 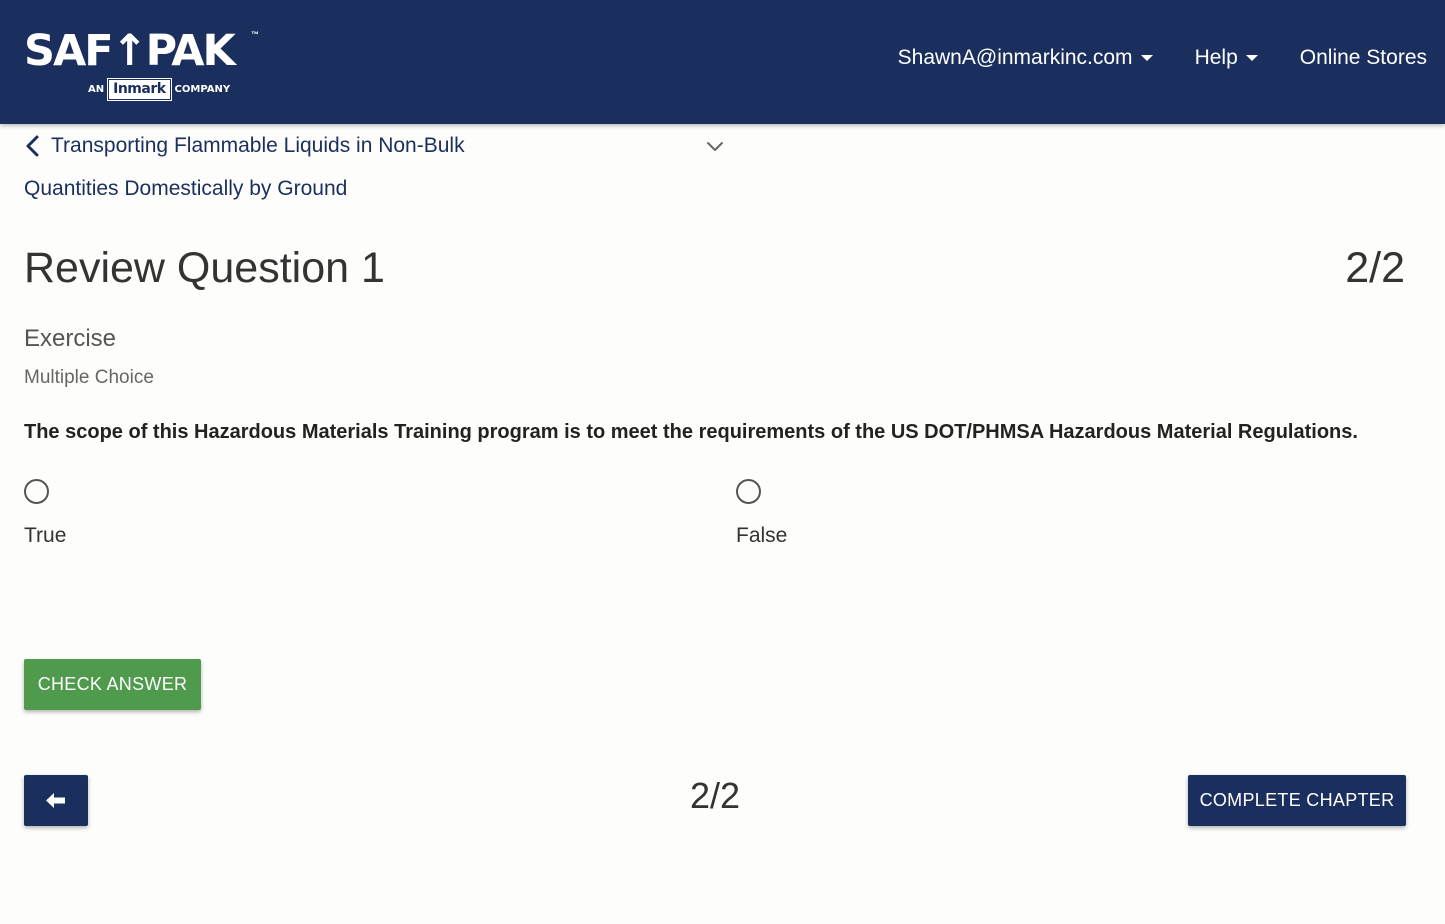 I want to click on account-menu: ShawnA@inmarkinc.com, so click(x=1025, y=58).